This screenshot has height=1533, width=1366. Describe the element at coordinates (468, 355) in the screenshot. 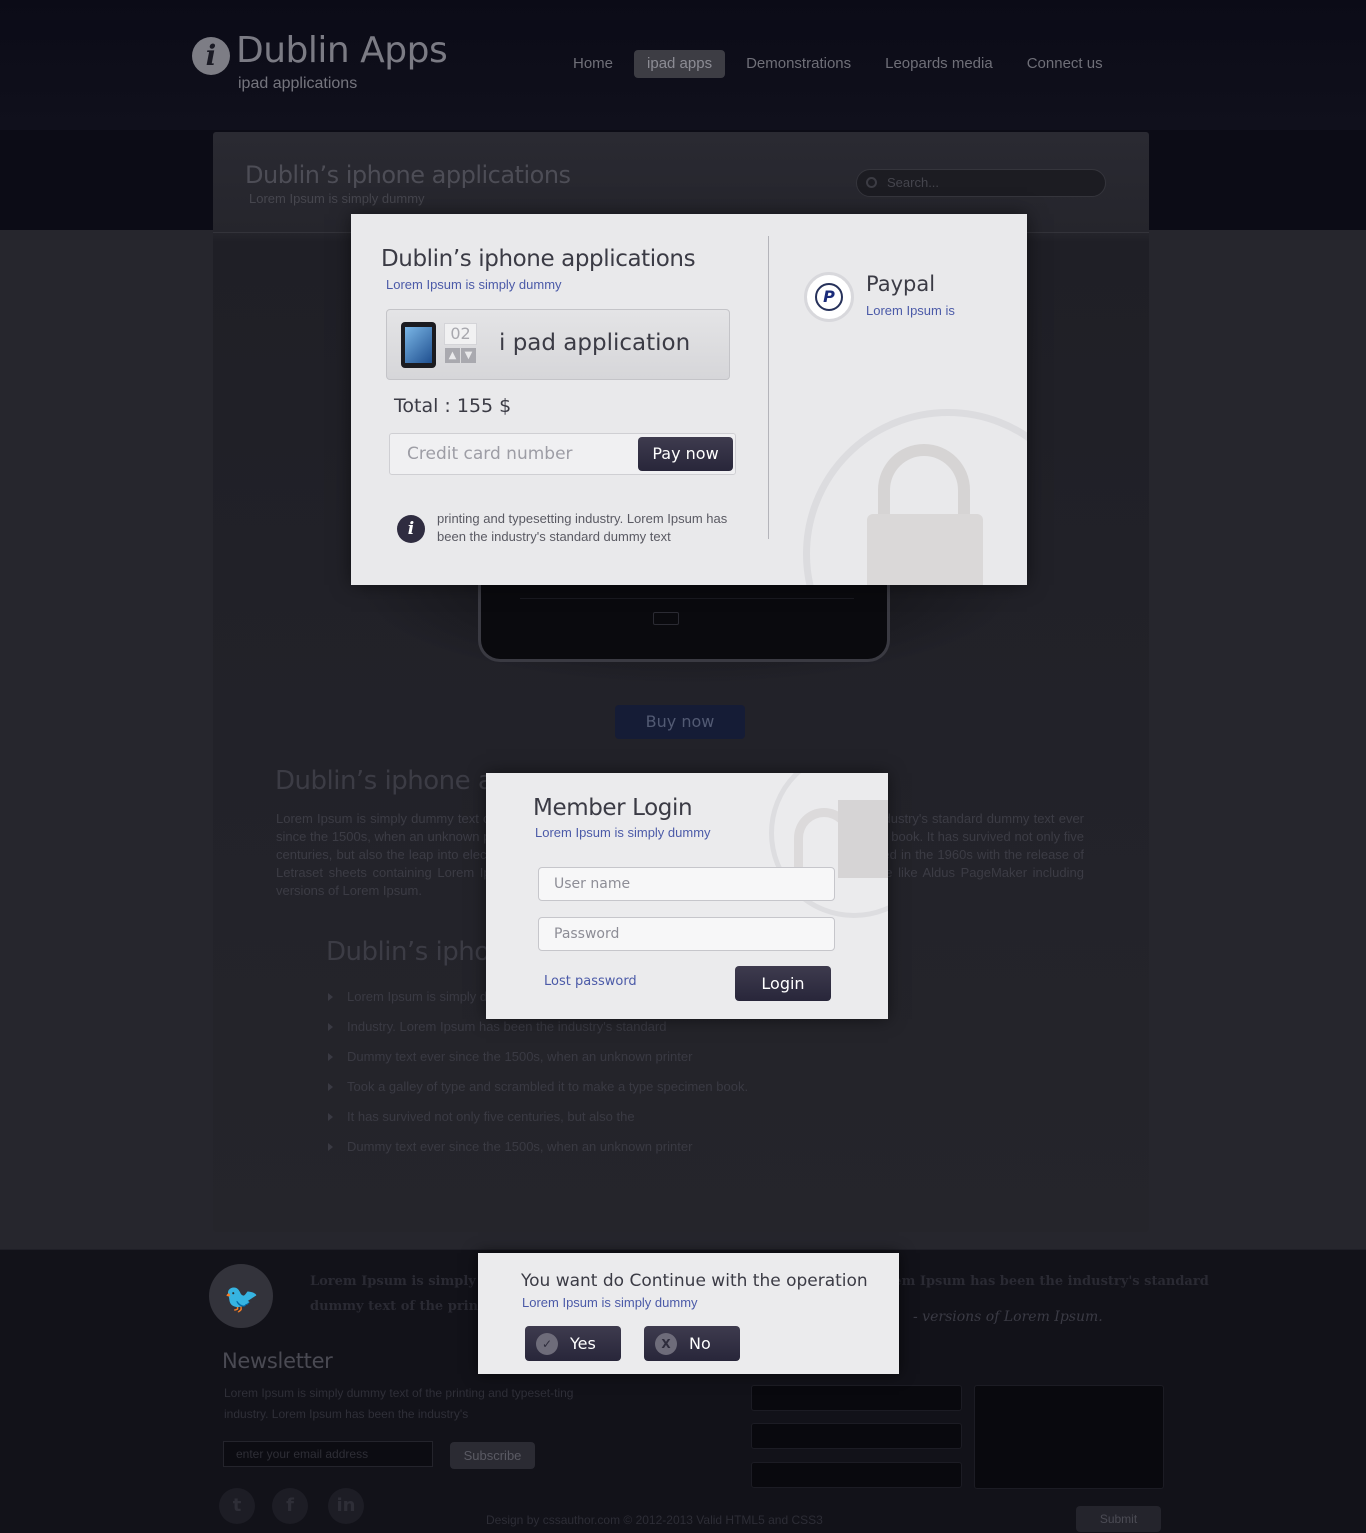

I see `quantity-down-icon: ▼` at that location.